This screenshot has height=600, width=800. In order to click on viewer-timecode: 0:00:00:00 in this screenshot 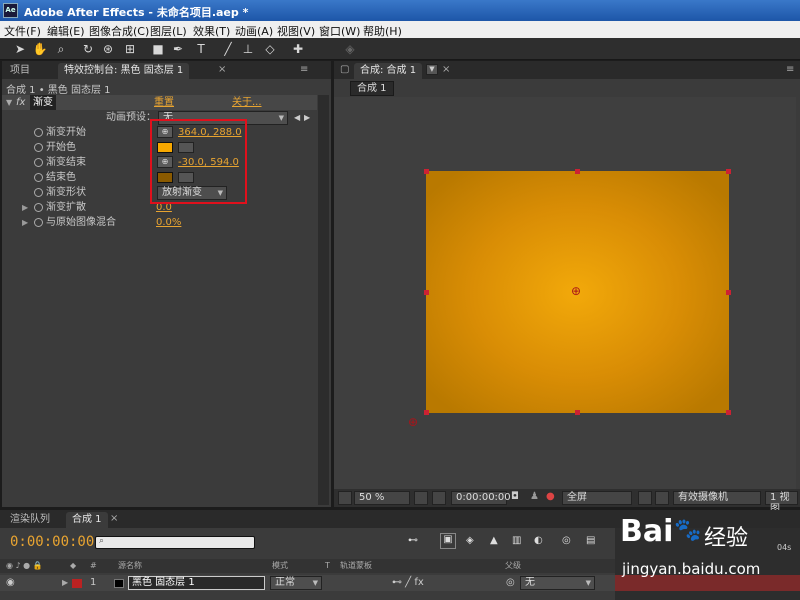, I will do `click(481, 498)`.